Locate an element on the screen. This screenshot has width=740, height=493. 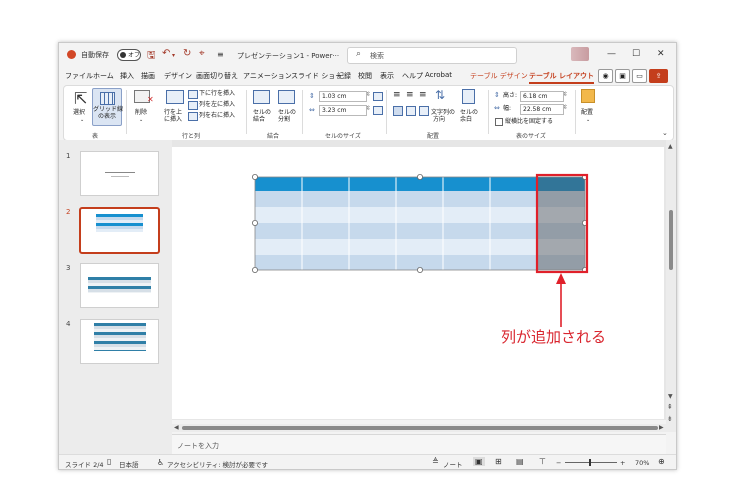
record-icon: ◉ is located at coordinates (605, 76).